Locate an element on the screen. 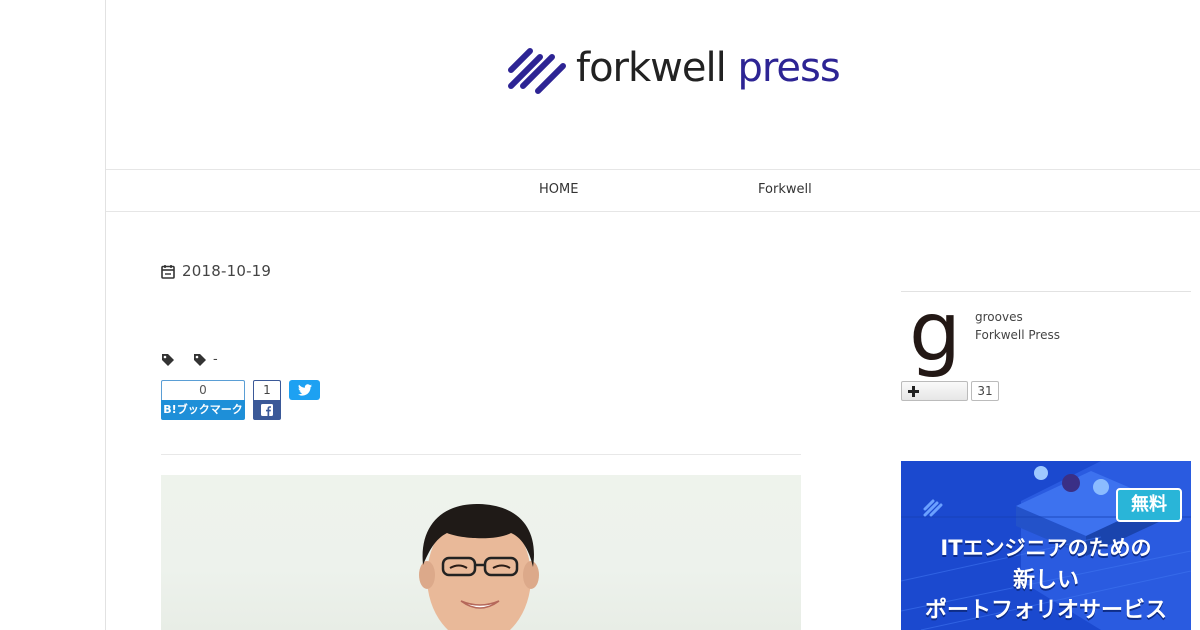 Image resolution: width=1200 pixels, height=630 pixels. hatena-bookmark-count: 0 is located at coordinates (203, 390).